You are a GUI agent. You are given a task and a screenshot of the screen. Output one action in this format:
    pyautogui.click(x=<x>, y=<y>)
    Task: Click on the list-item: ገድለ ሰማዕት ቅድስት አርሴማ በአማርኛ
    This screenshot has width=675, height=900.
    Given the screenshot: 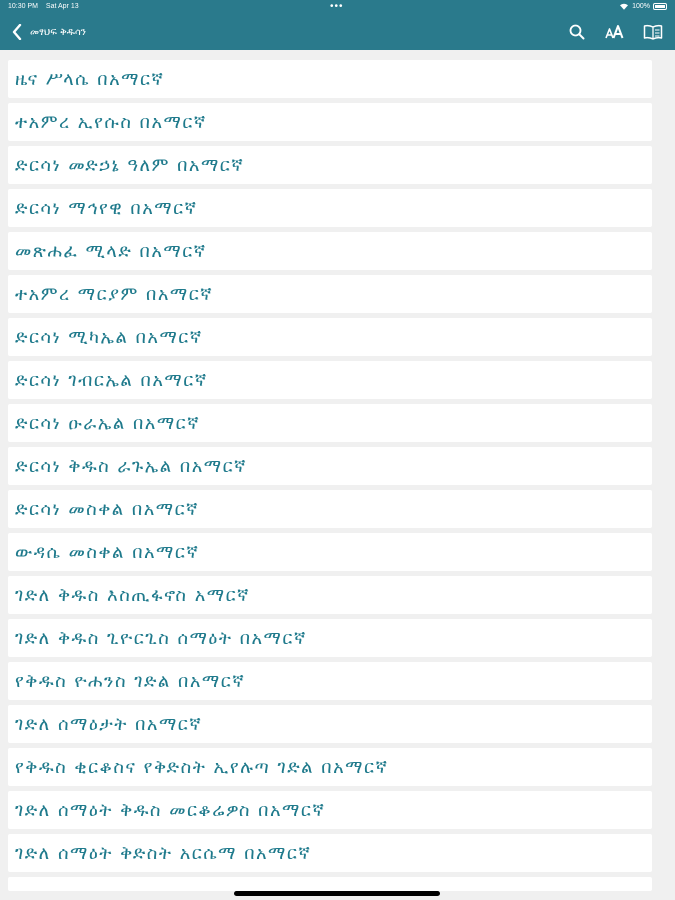 What is the action you would take?
    pyautogui.click(x=330, y=853)
    